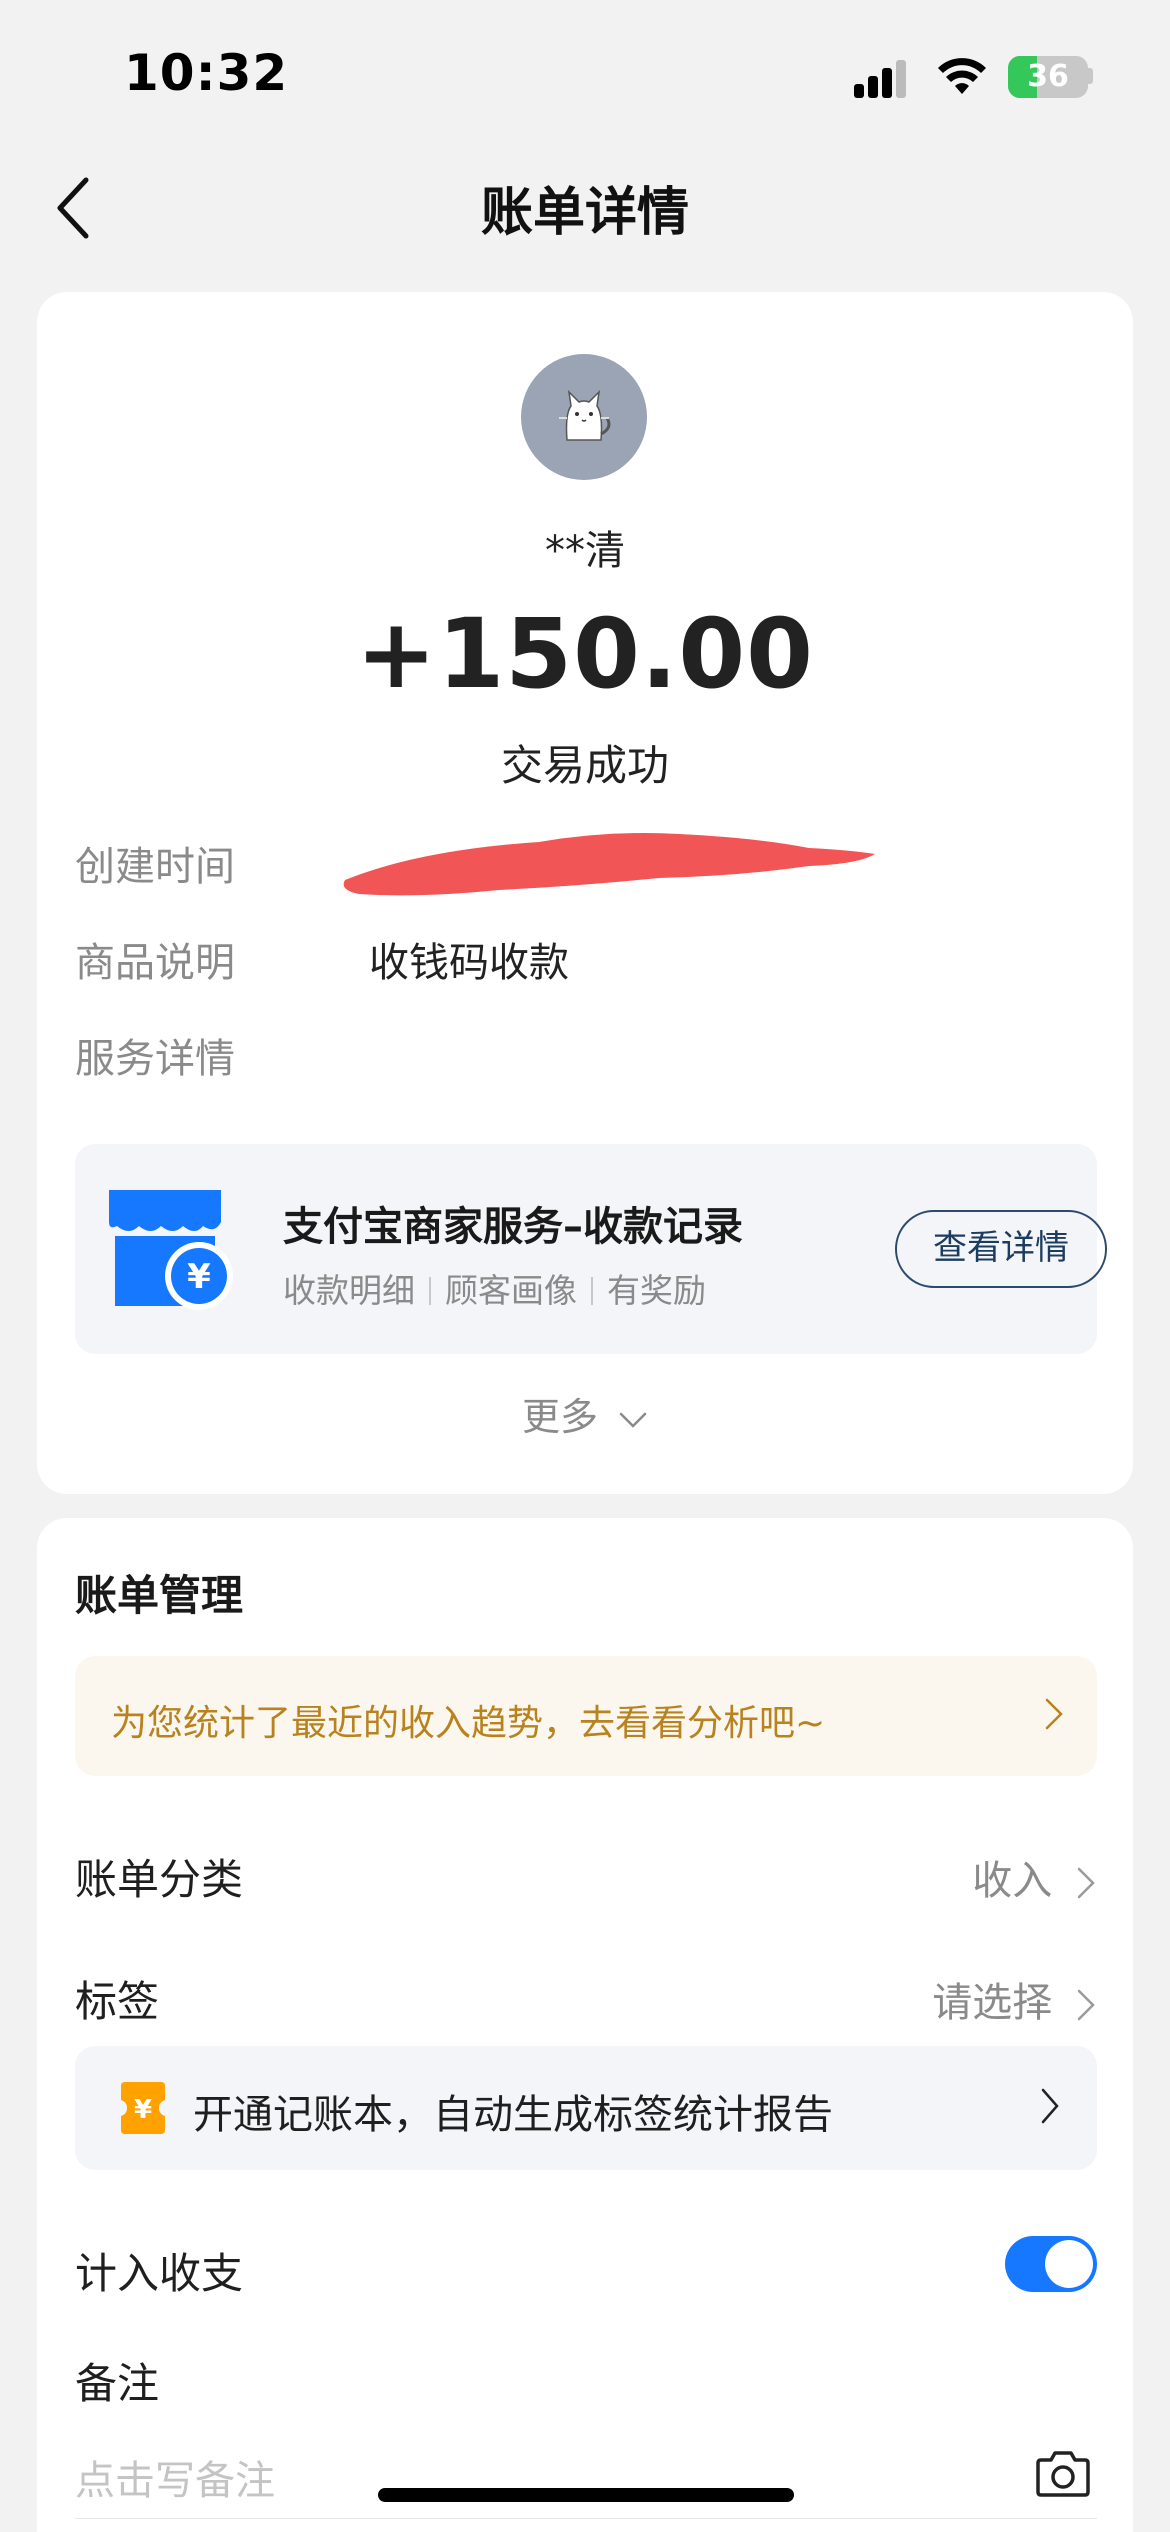  I want to click on trend-tip-text: 为您统计了最近的收入趋势，去看看分析吧~, so click(468, 1723).